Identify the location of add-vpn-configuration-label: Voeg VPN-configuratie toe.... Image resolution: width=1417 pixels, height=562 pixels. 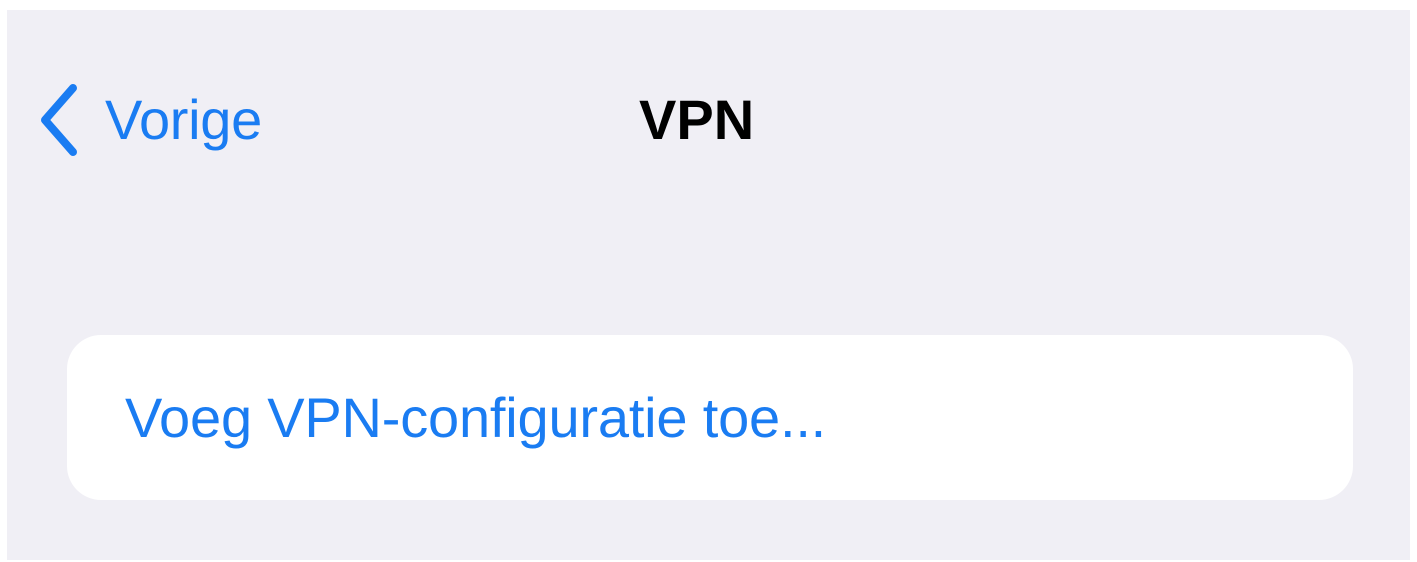
(476, 417).